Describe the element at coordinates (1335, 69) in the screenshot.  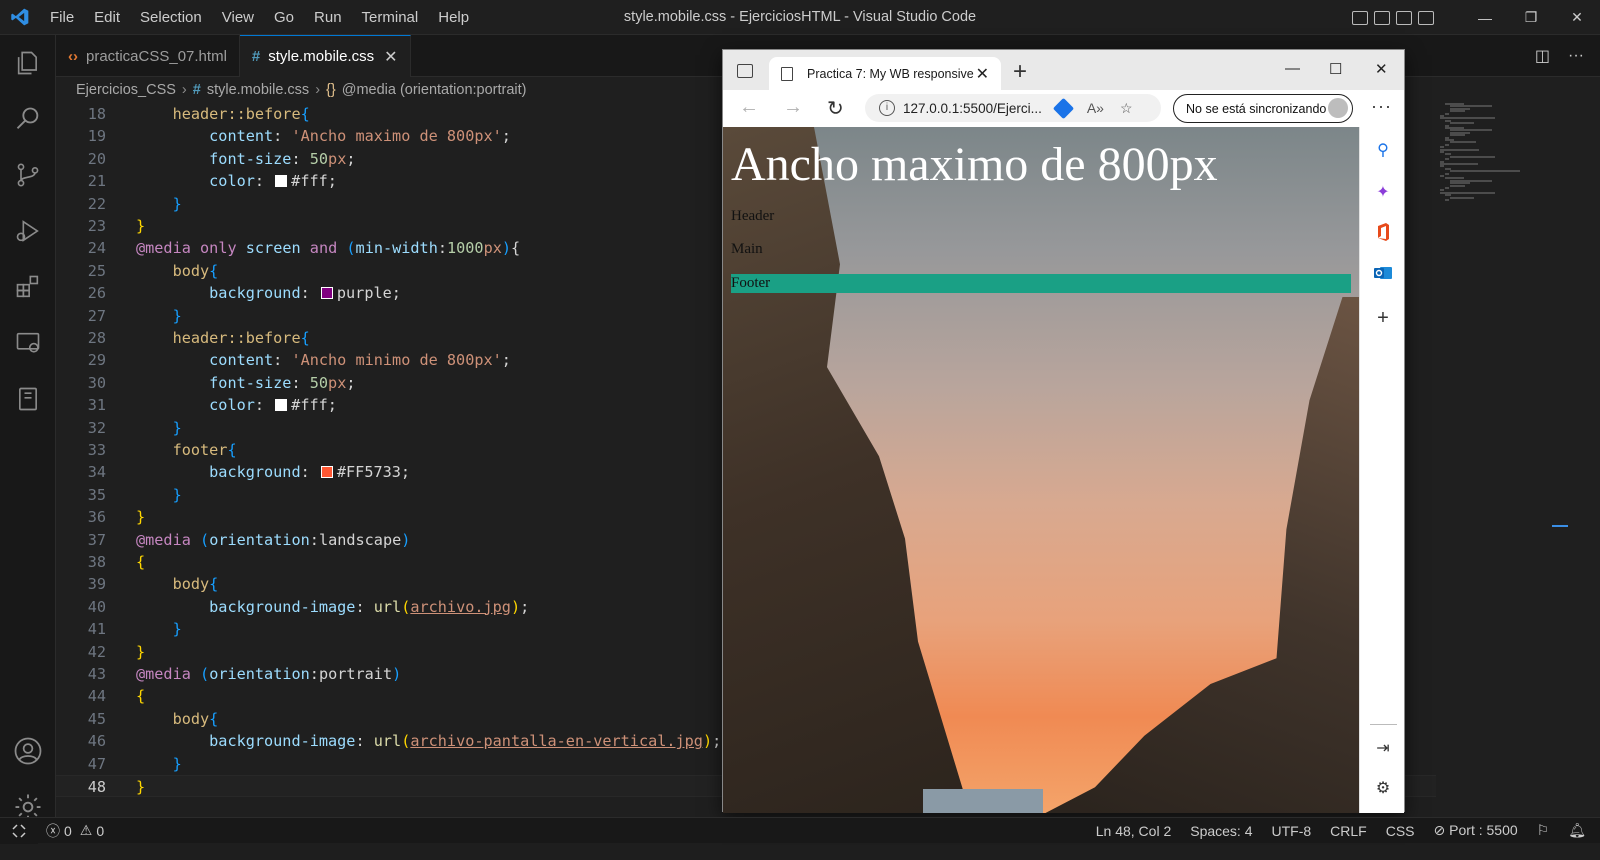
I see `browser-maximize-button: ☐` at that location.